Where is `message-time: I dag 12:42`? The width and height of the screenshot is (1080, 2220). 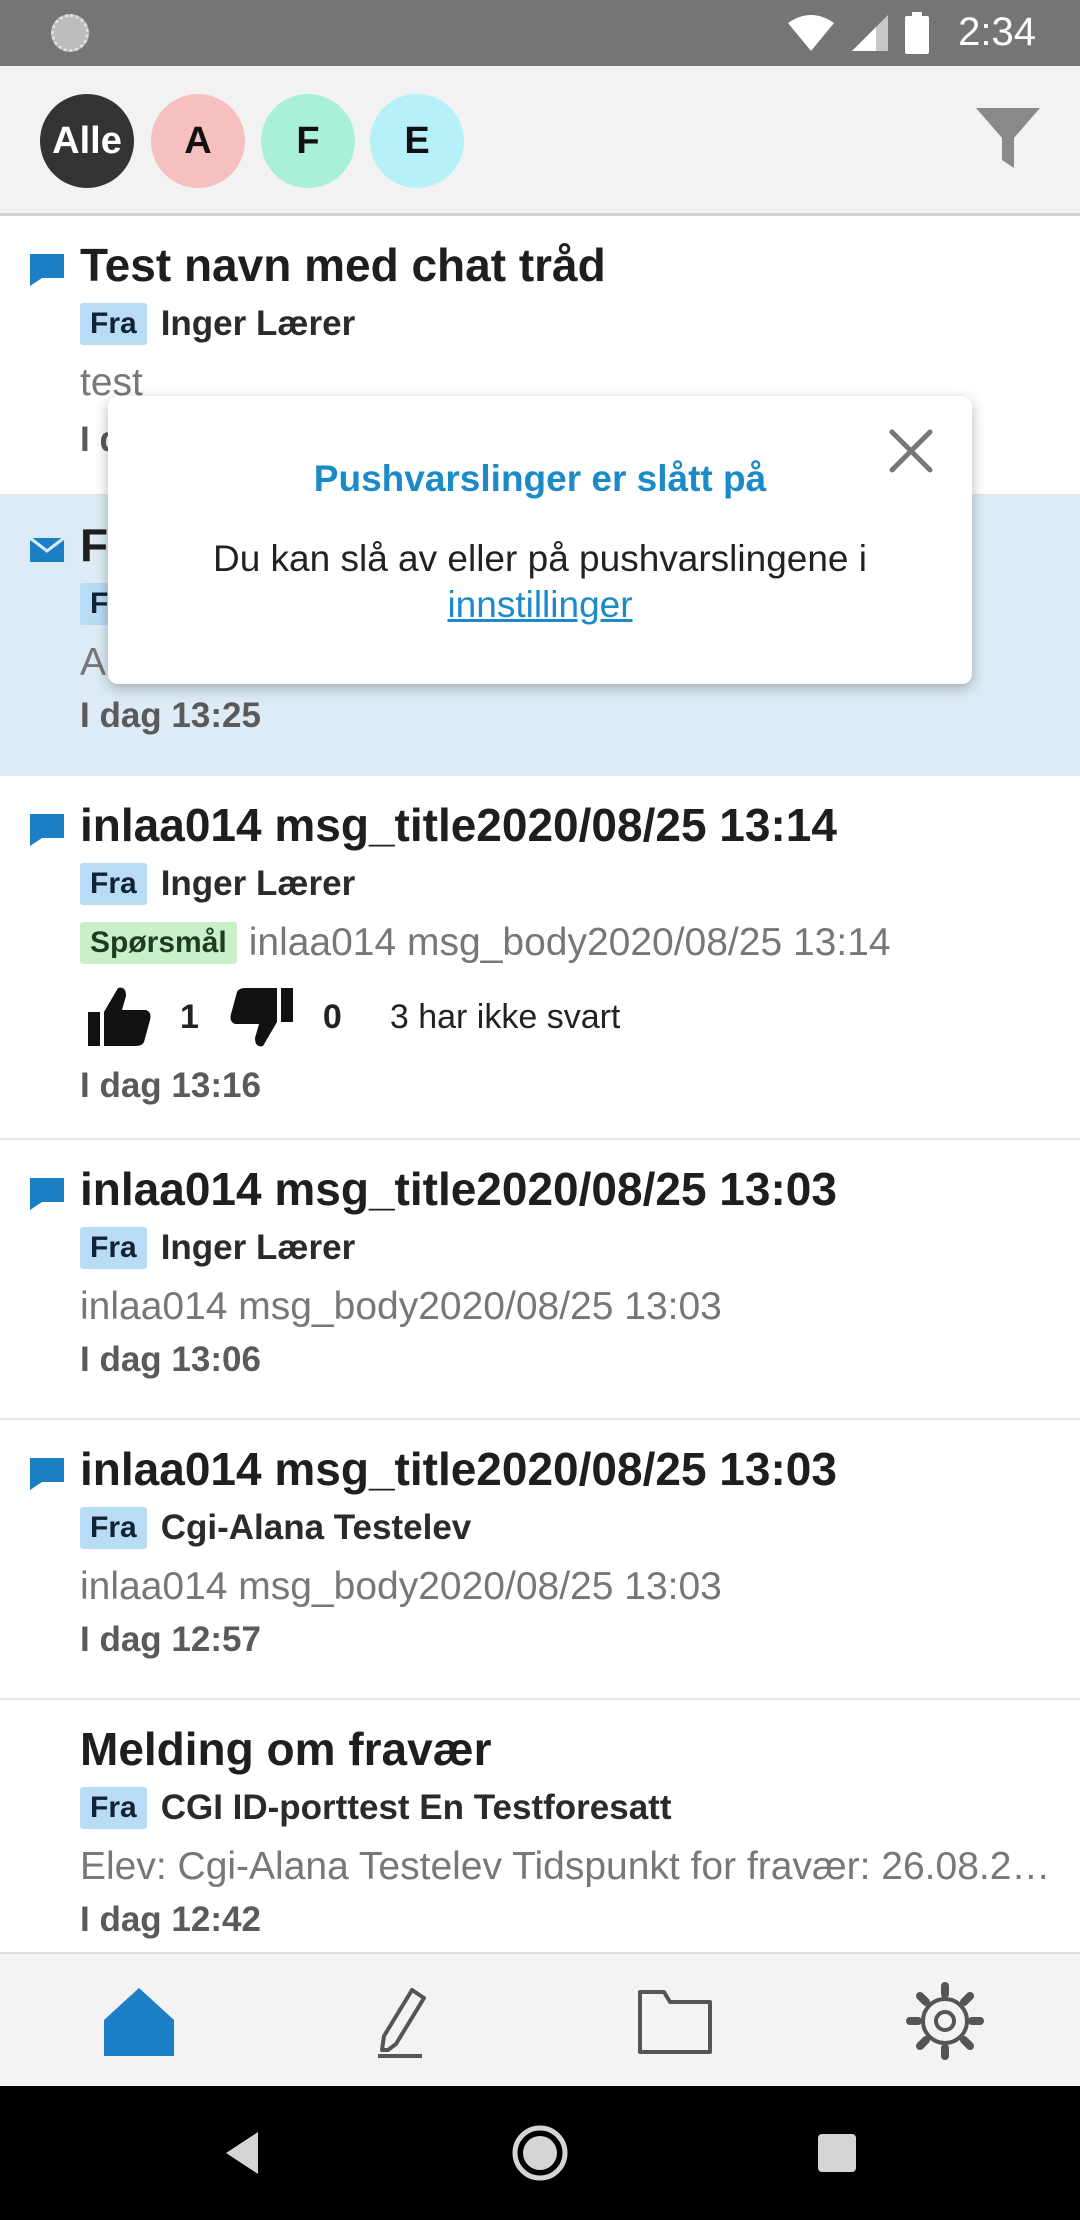 message-time: I dag 12:42 is located at coordinates (170, 1919).